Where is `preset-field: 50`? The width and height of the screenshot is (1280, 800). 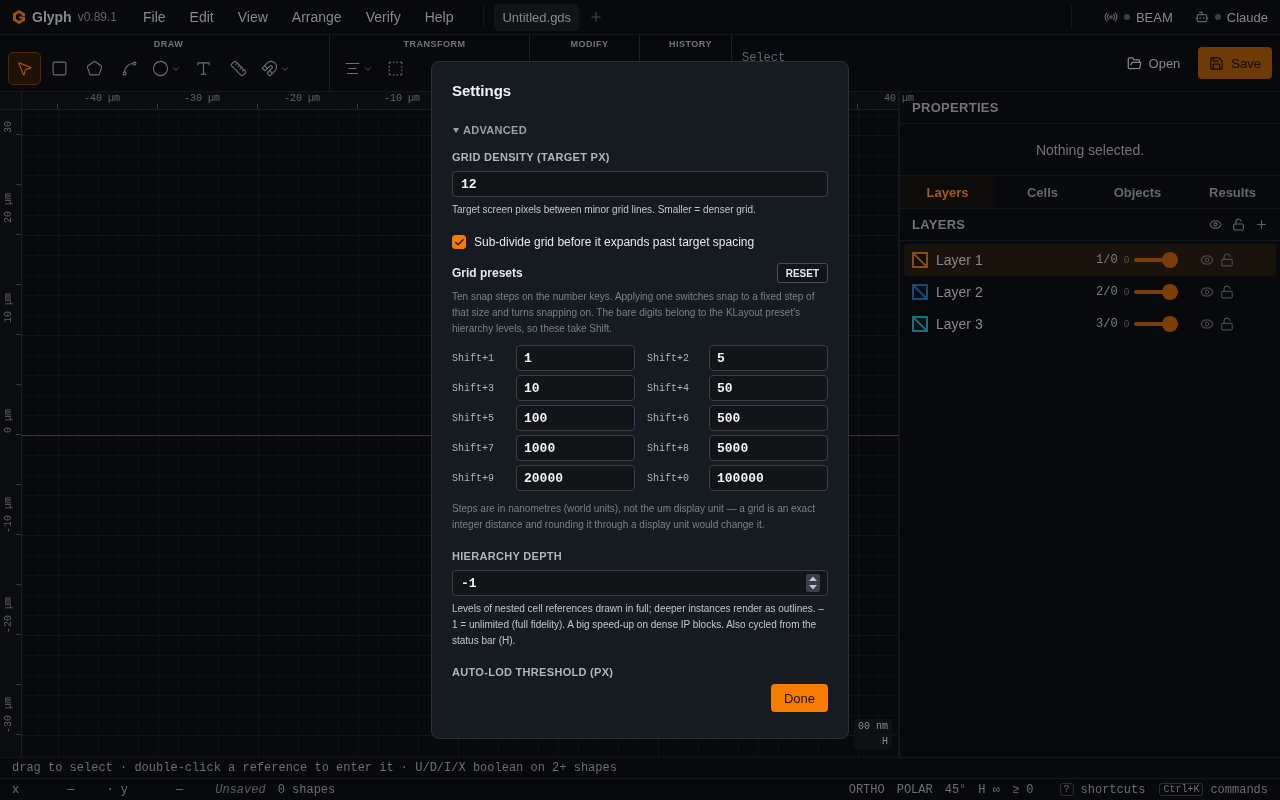
preset-field: 50 is located at coordinates (768, 388).